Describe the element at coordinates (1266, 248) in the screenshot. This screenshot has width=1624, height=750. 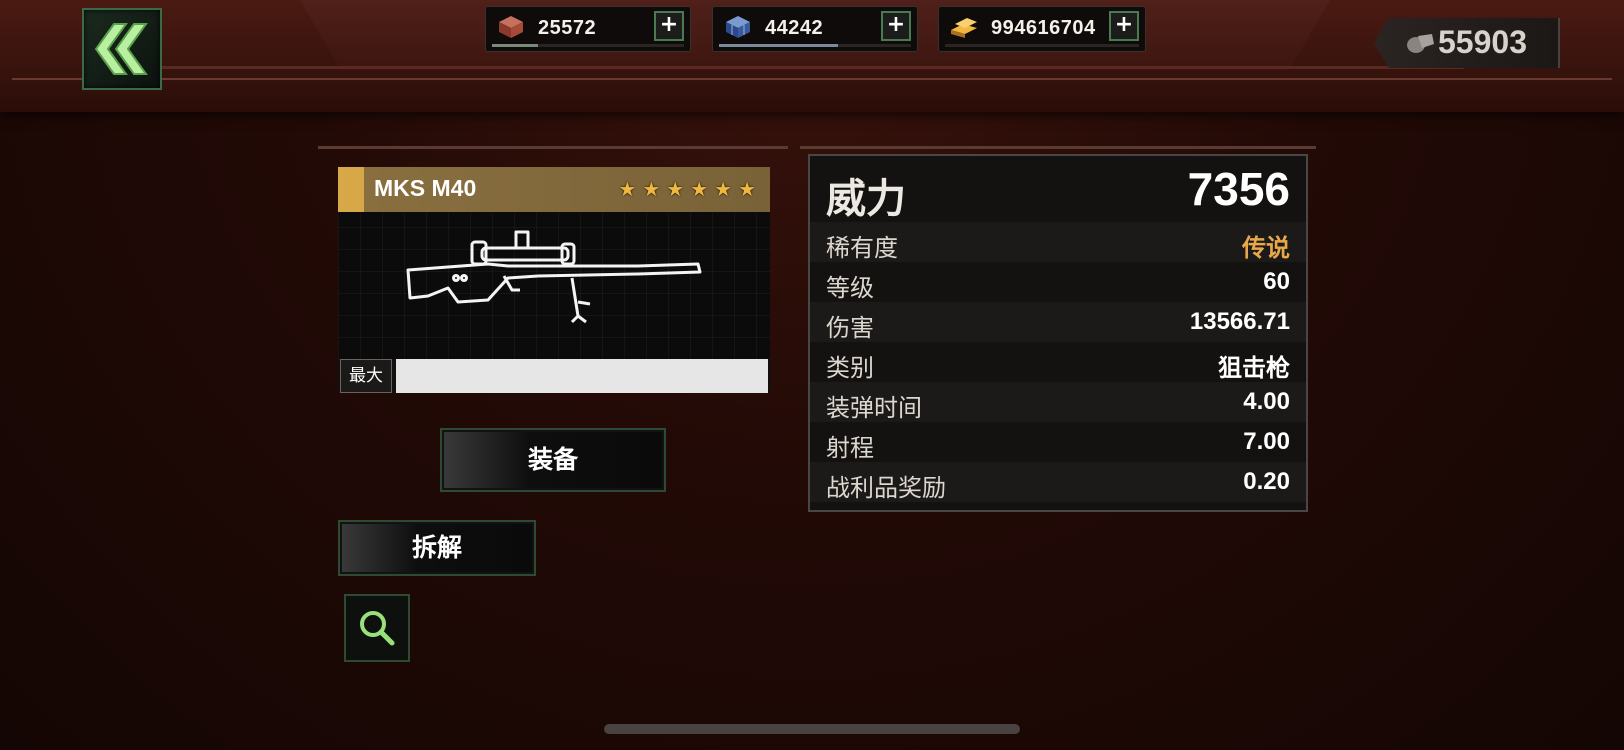
I see `stat-value: 传说` at that location.